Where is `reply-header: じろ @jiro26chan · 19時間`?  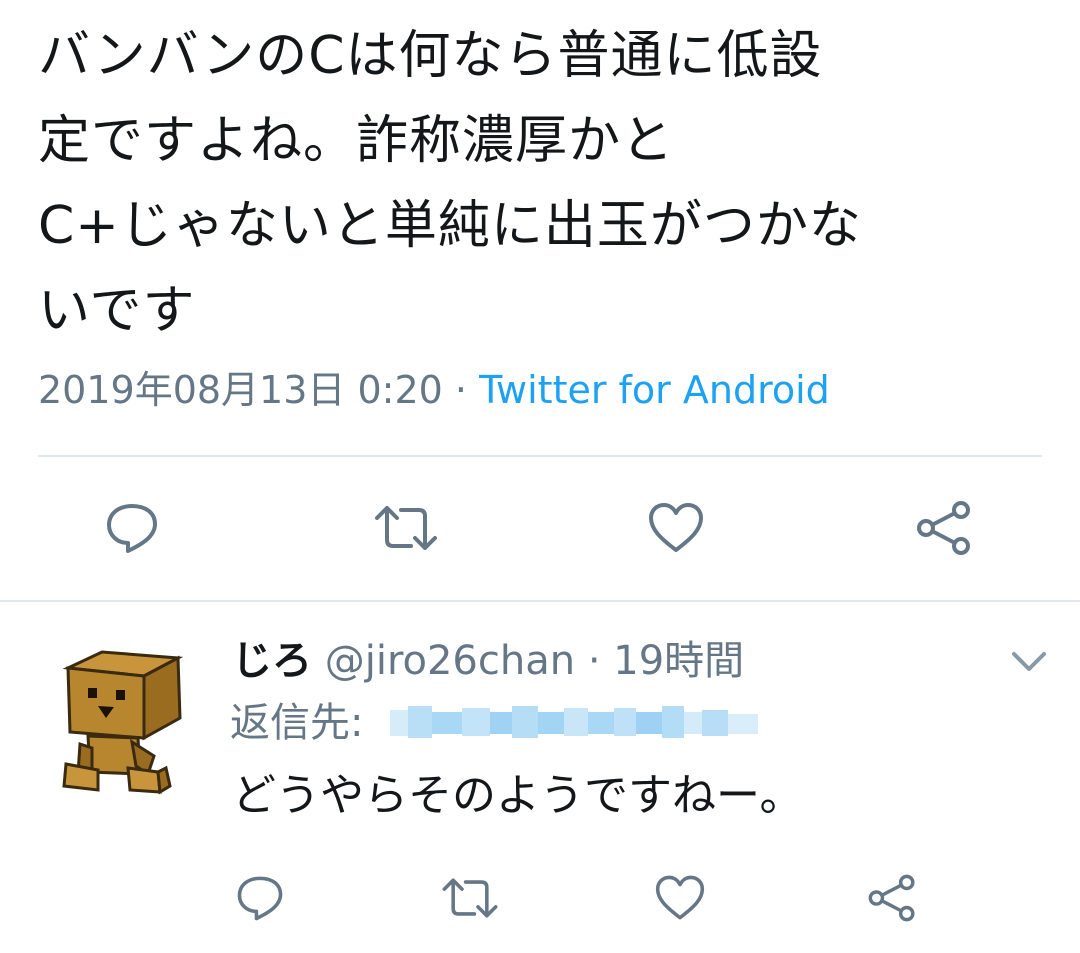
reply-header: じろ @jiro26chan · 19時間 is located at coordinates (488, 661).